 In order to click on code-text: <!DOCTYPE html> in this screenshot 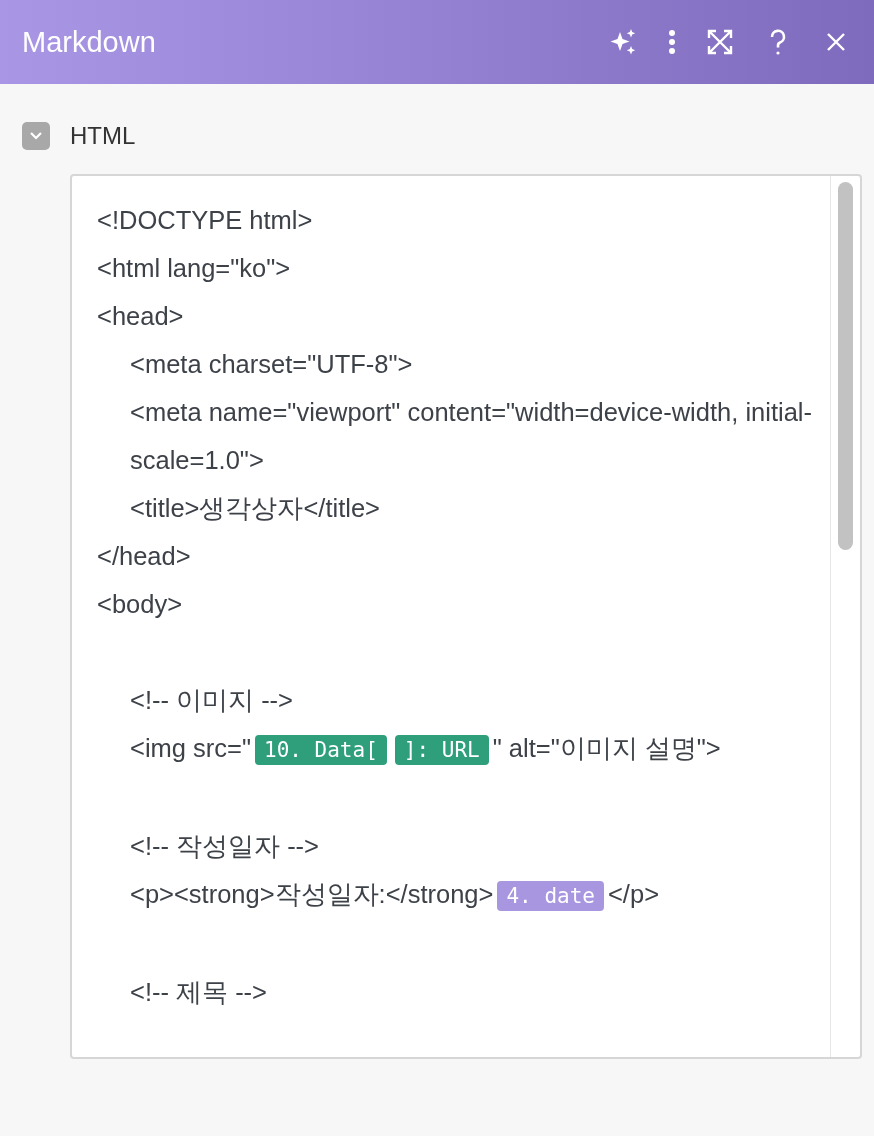, I will do `click(205, 220)`.